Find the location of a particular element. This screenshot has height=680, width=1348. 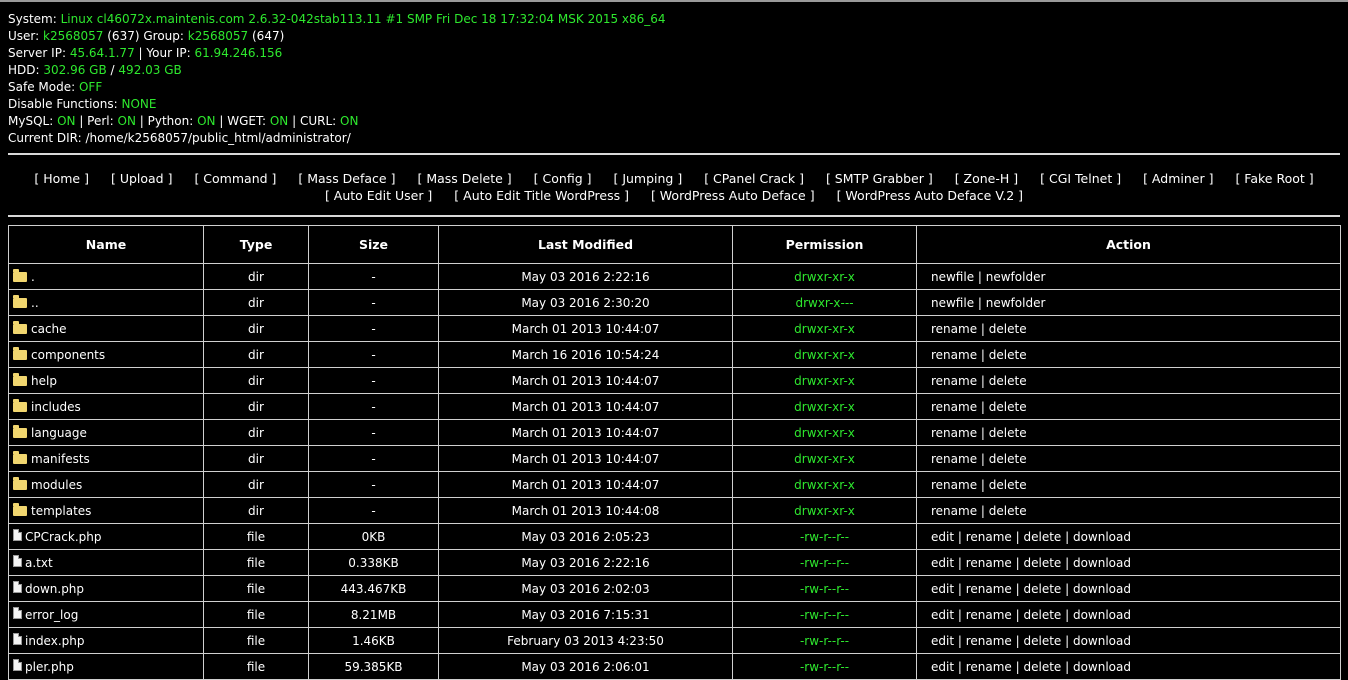

menu-link-cpanel-crack: [ CPanel Crack ] is located at coordinates (754, 178).